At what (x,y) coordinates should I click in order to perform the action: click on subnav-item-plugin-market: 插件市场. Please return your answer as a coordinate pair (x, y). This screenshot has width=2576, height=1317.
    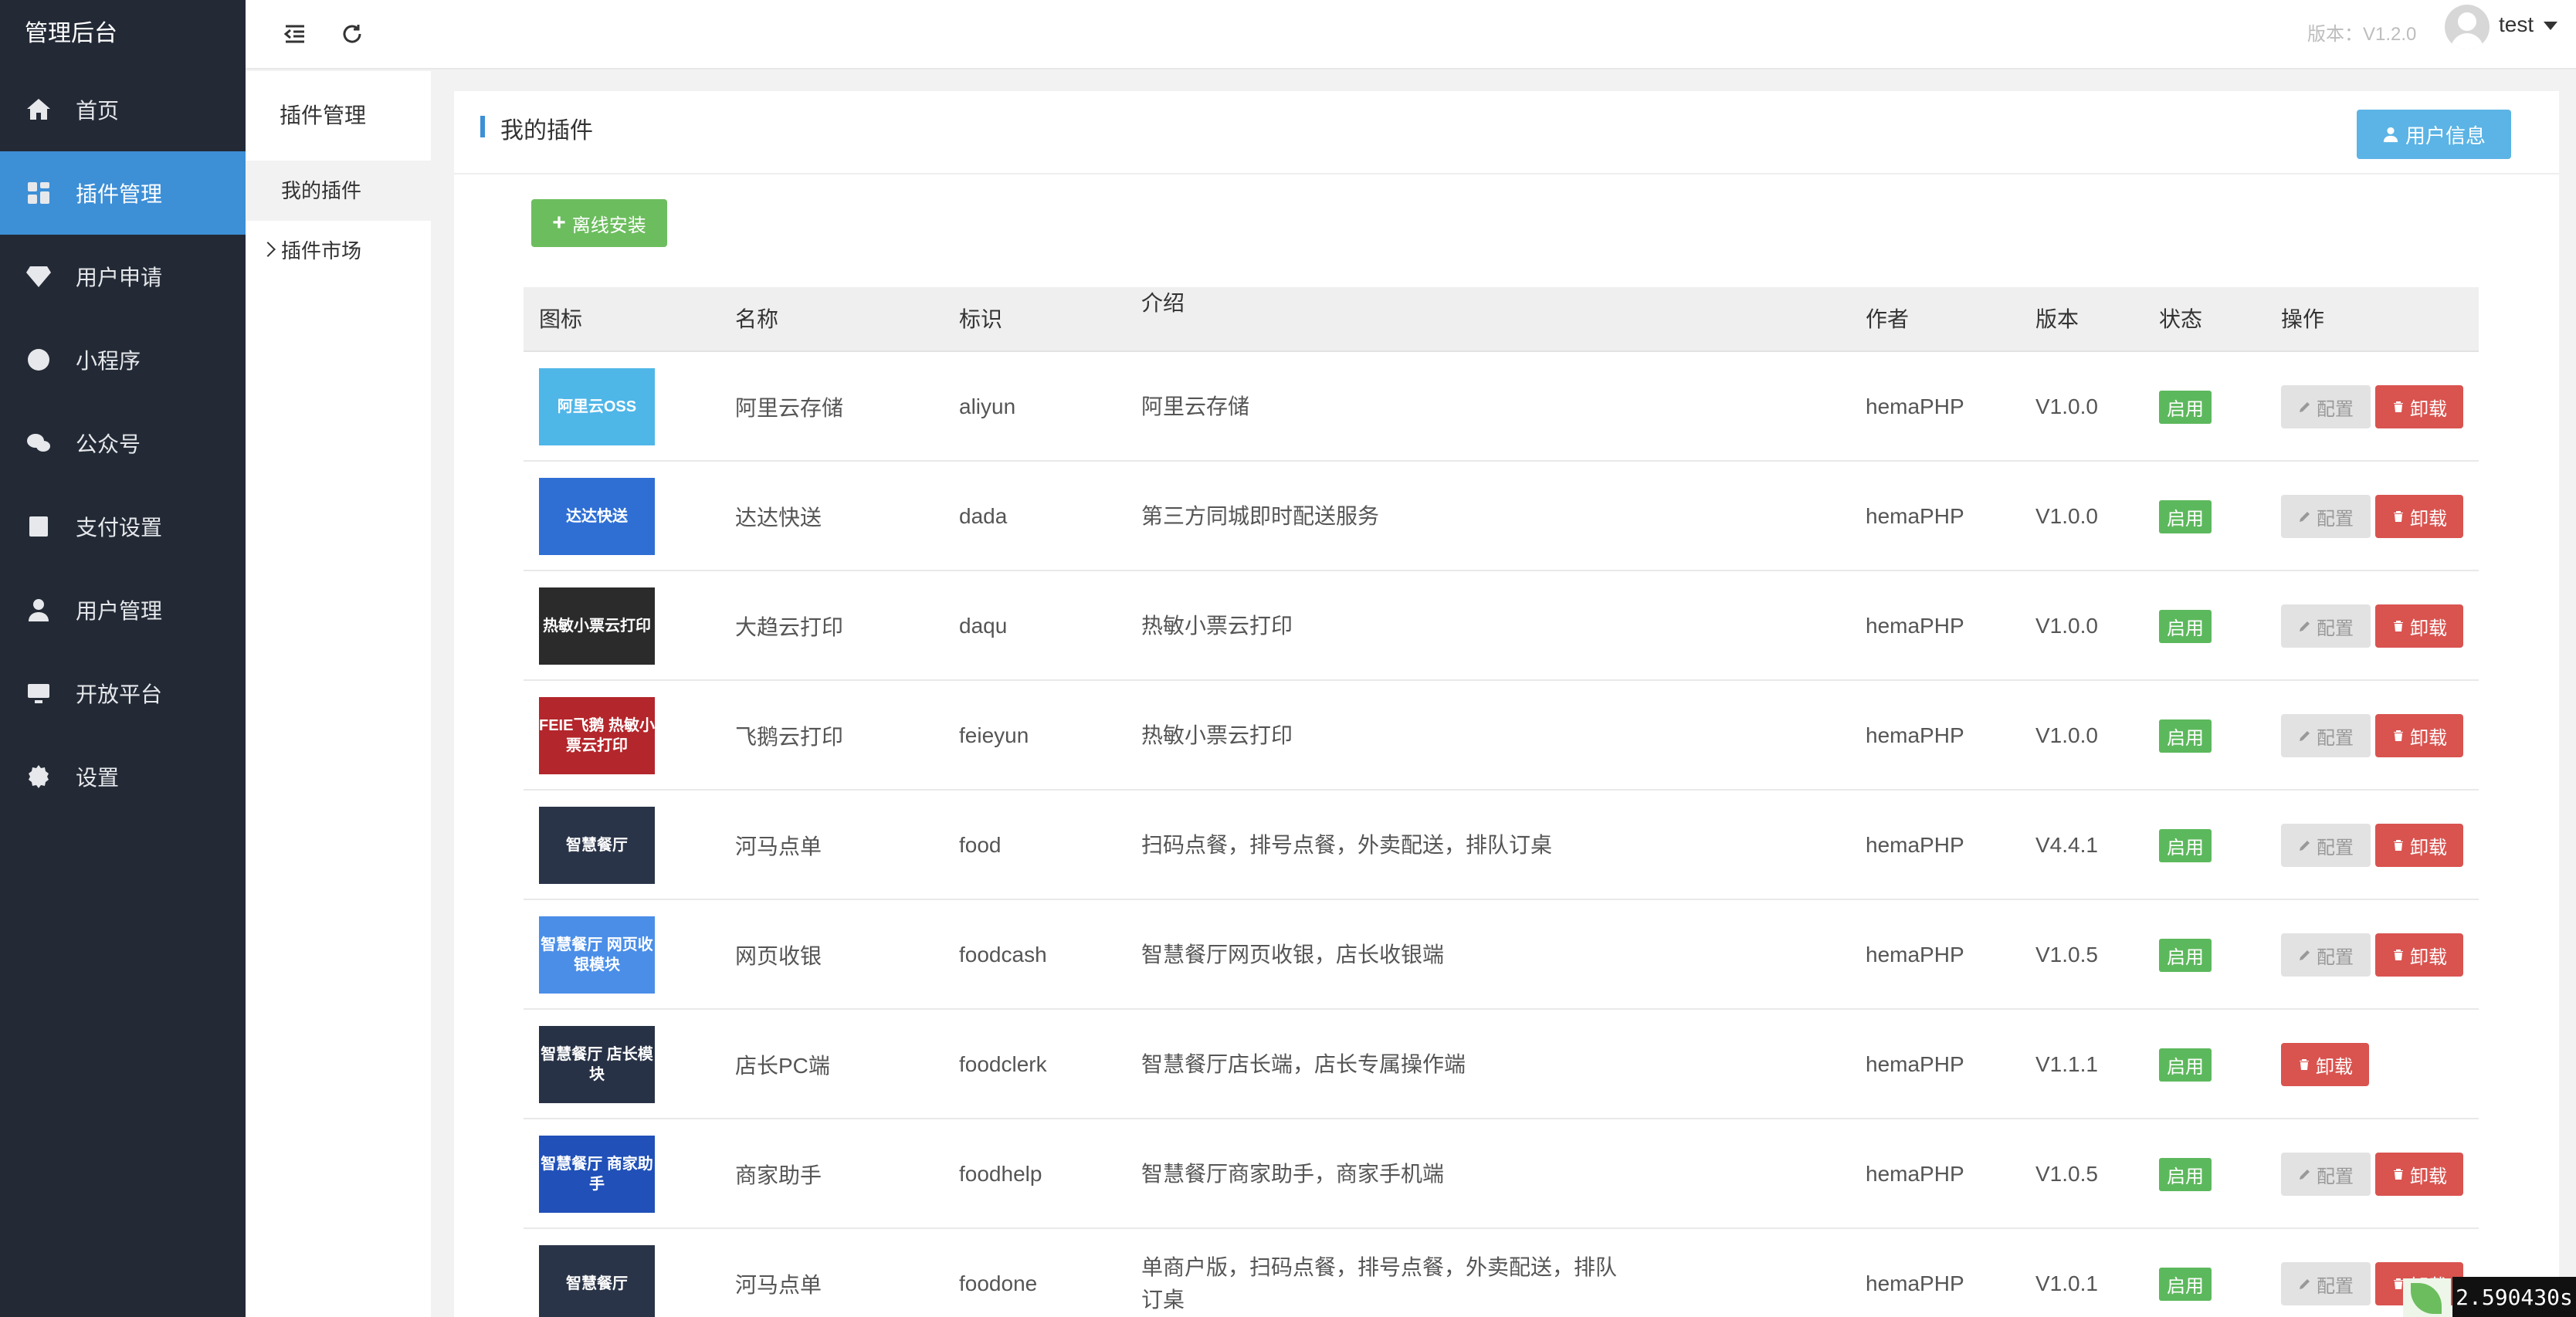
    Looking at the image, I should click on (338, 251).